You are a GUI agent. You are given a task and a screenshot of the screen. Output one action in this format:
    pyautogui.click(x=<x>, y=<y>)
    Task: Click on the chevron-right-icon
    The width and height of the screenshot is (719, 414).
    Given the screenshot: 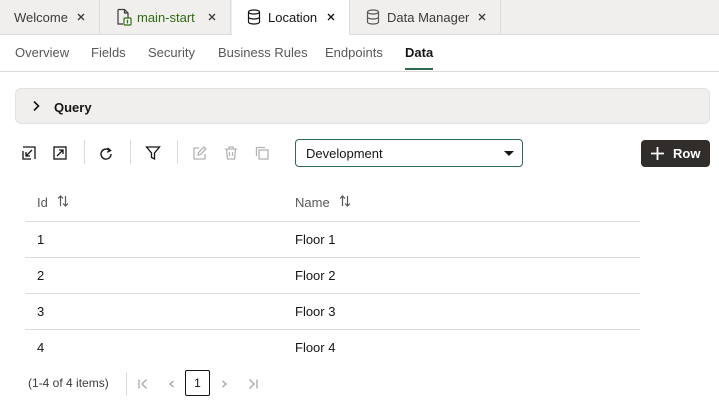 What is the action you would take?
    pyautogui.click(x=36, y=107)
    